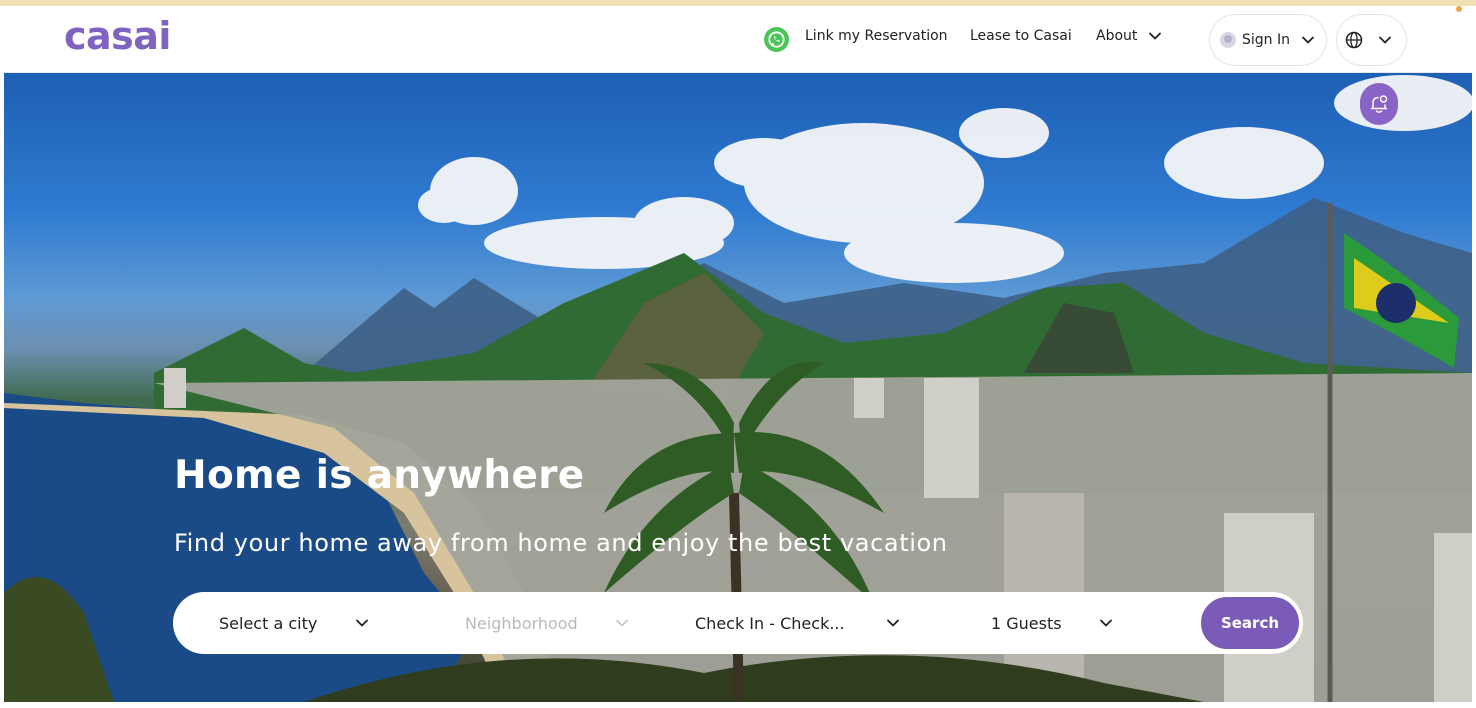  What do you see at coordinates (521, 623) in the screenshot?
I see `neighborhood-select-label: Neighborhood` at bounding box center [521, 623].